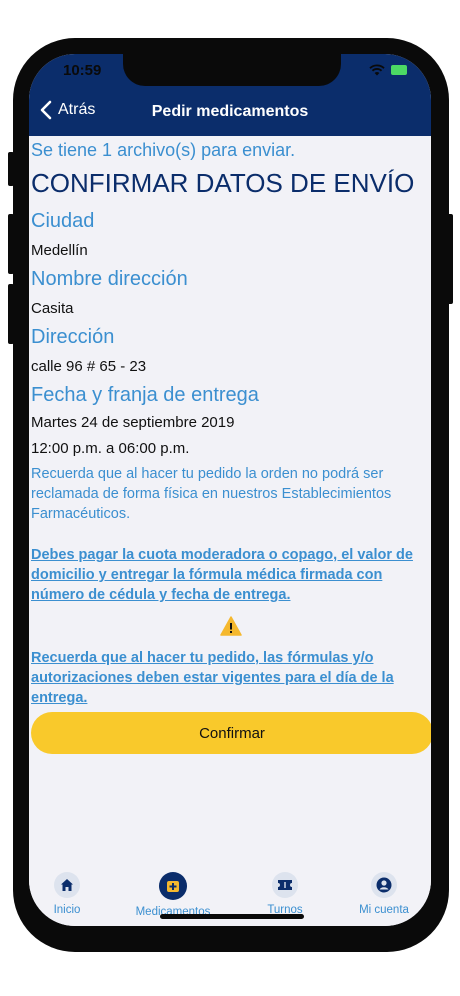 The height and width of the screenshot is (996, 460). Describe the element at coordinates (232, 916) in the screenshot. I see `home-indicator` at that location.